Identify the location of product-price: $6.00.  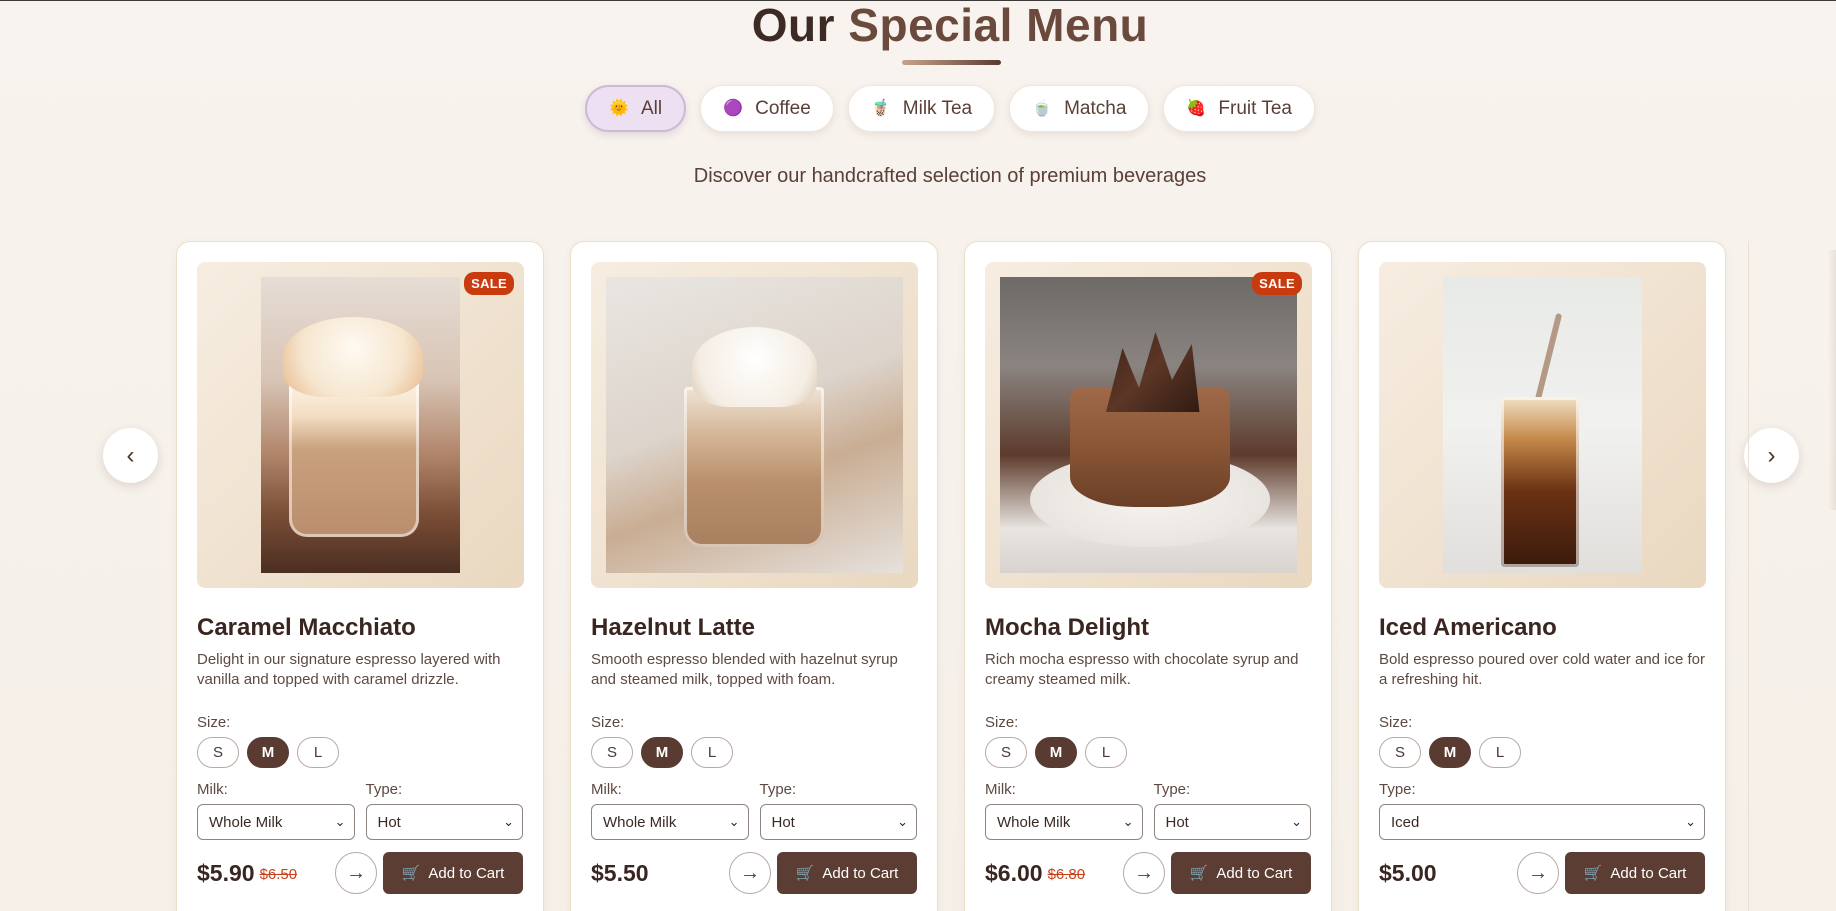
(1014, 872).